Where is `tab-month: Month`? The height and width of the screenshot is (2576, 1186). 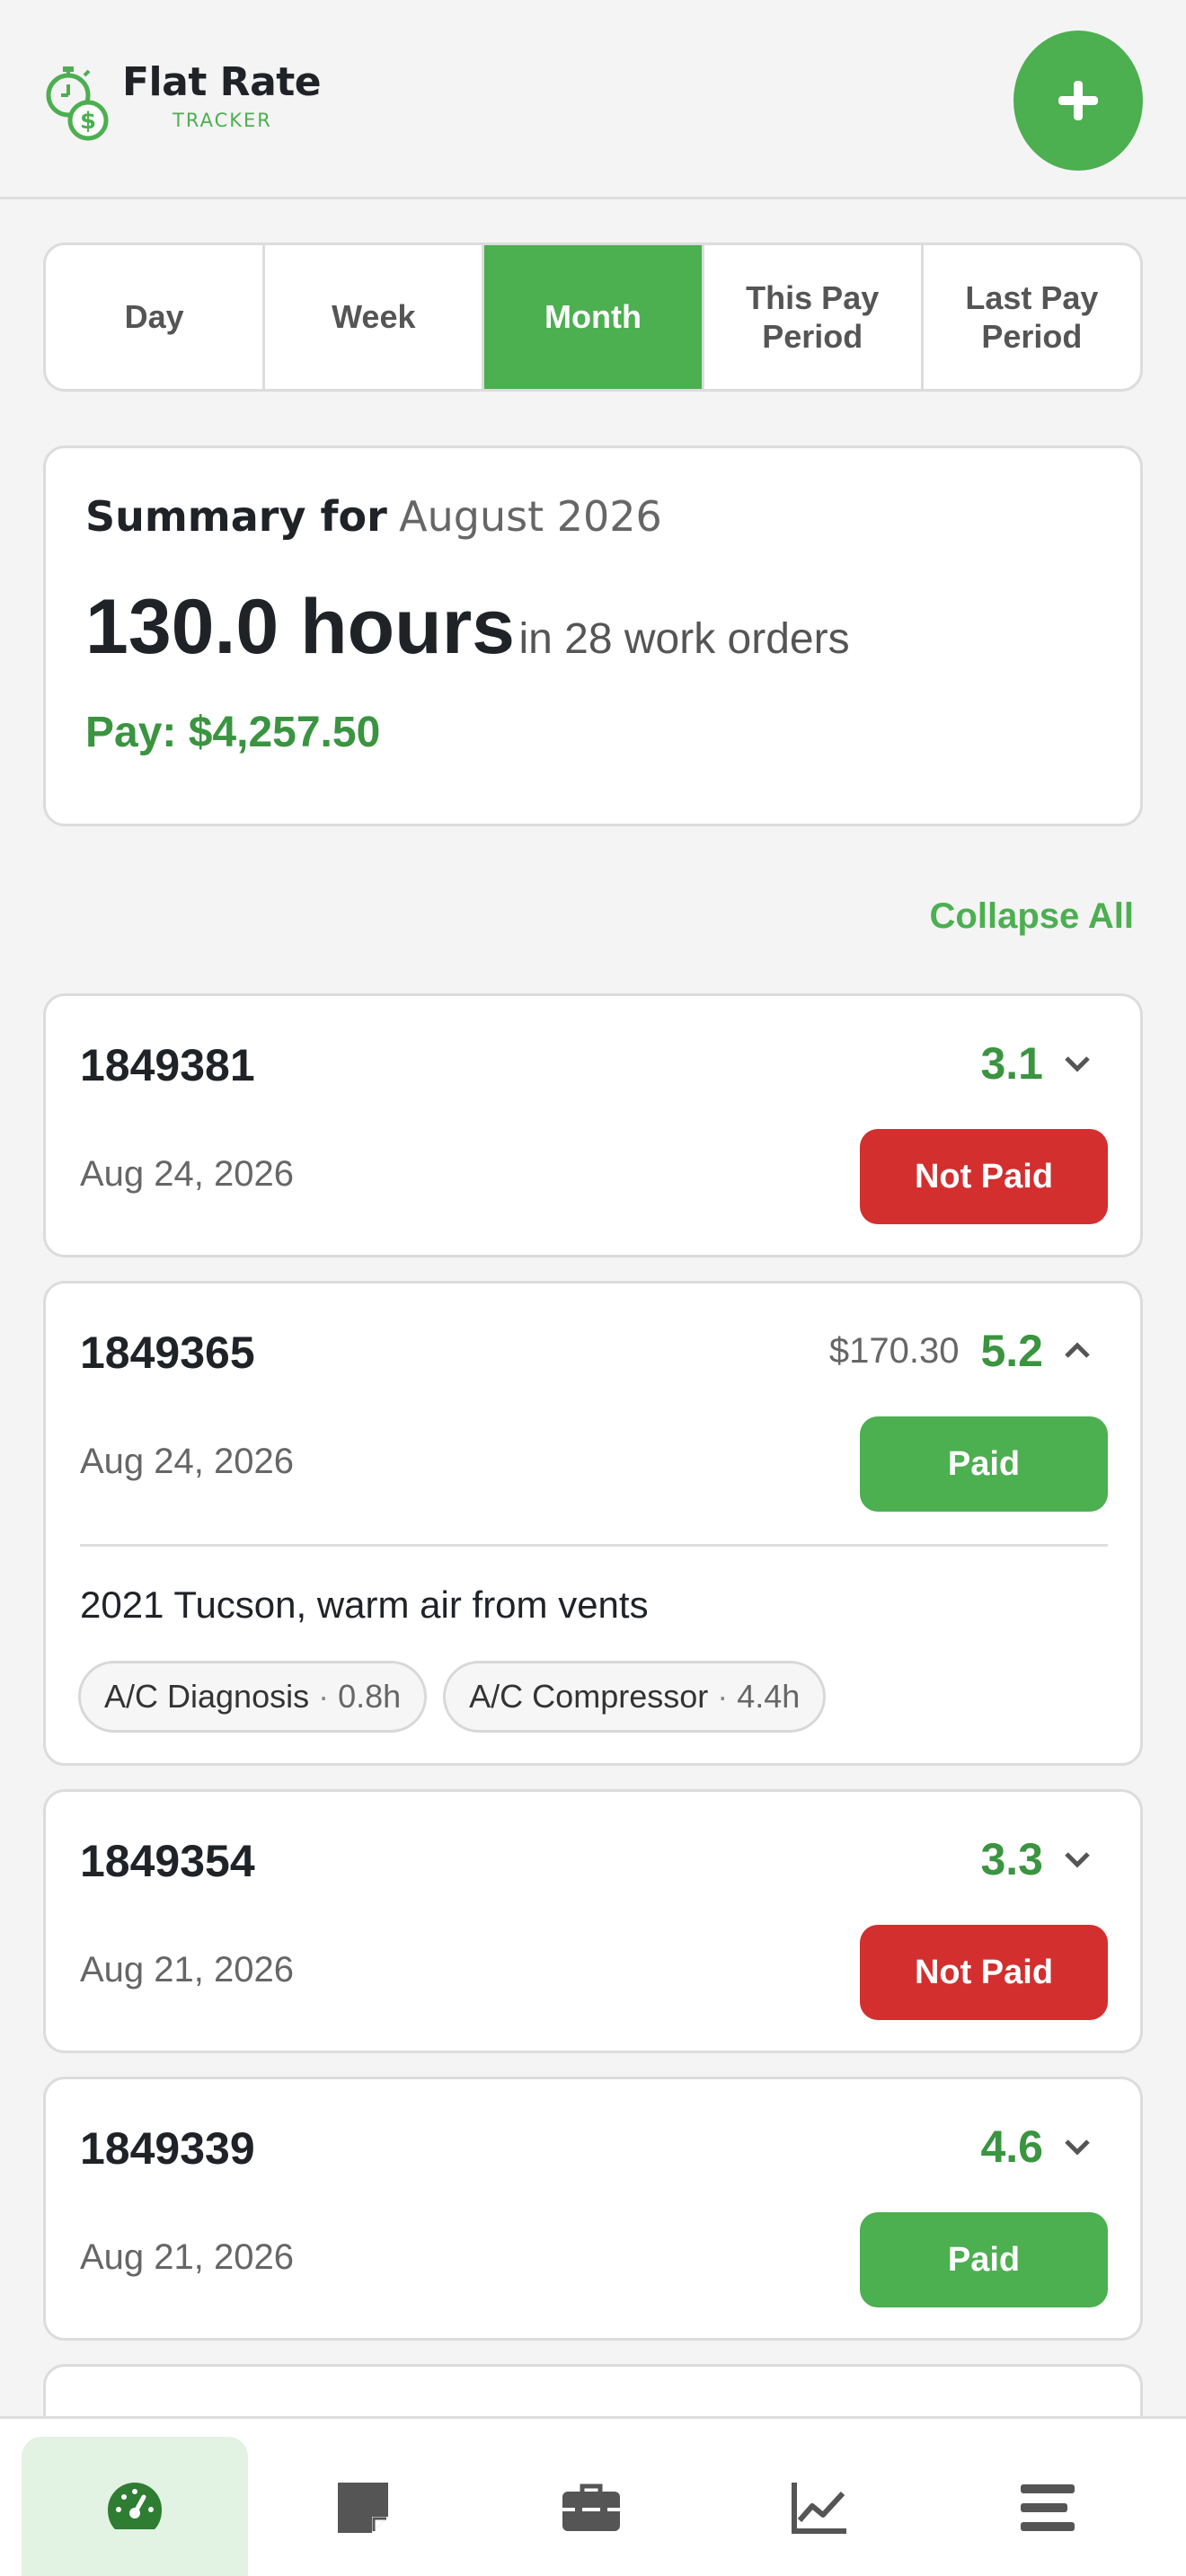 tab-month: Month is located at coordinates (594, 317).